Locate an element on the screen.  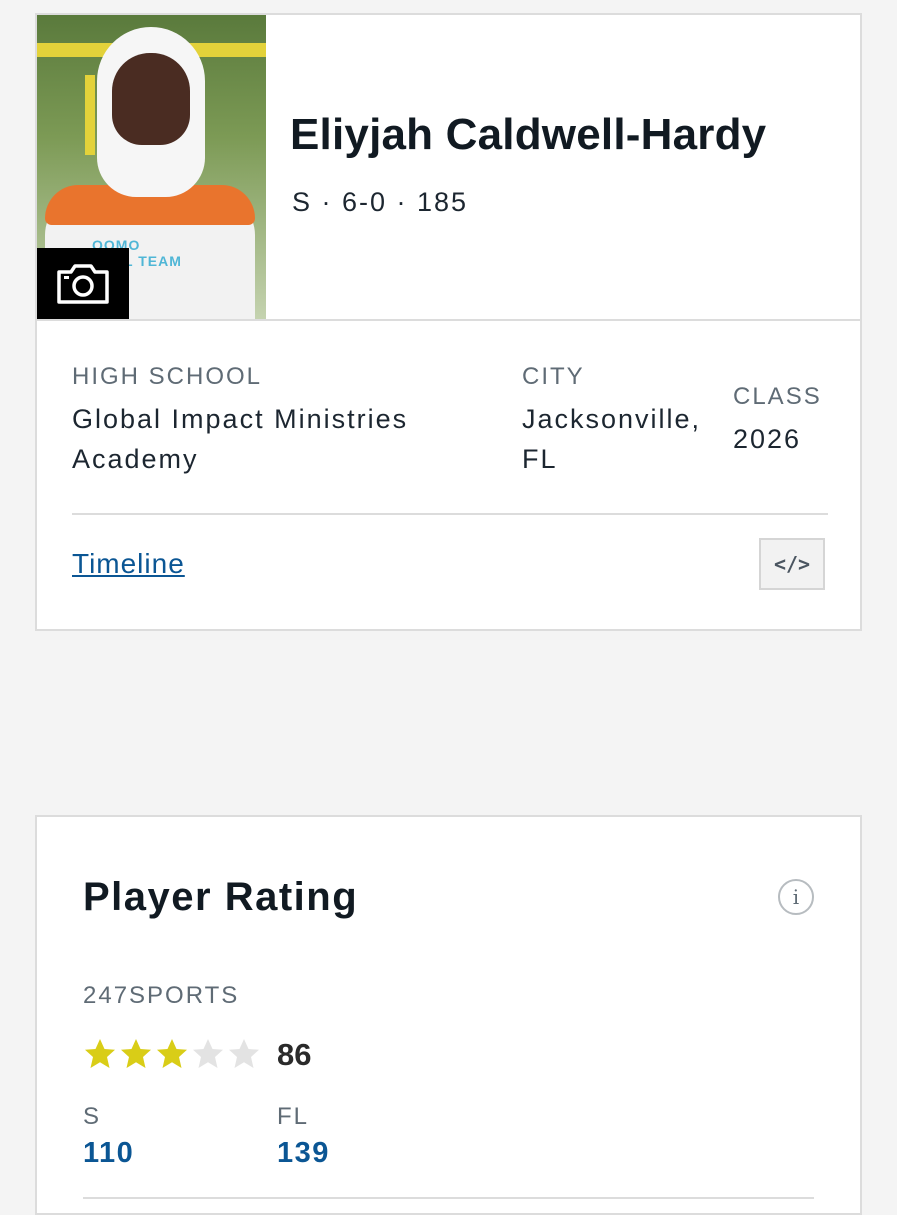
player-position-height-weight: S · 6-0 · 185 is located at coordinates (380, 202).